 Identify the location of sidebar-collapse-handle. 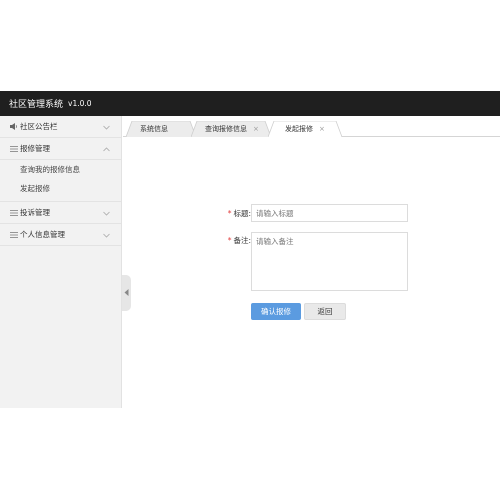
(126, 293).